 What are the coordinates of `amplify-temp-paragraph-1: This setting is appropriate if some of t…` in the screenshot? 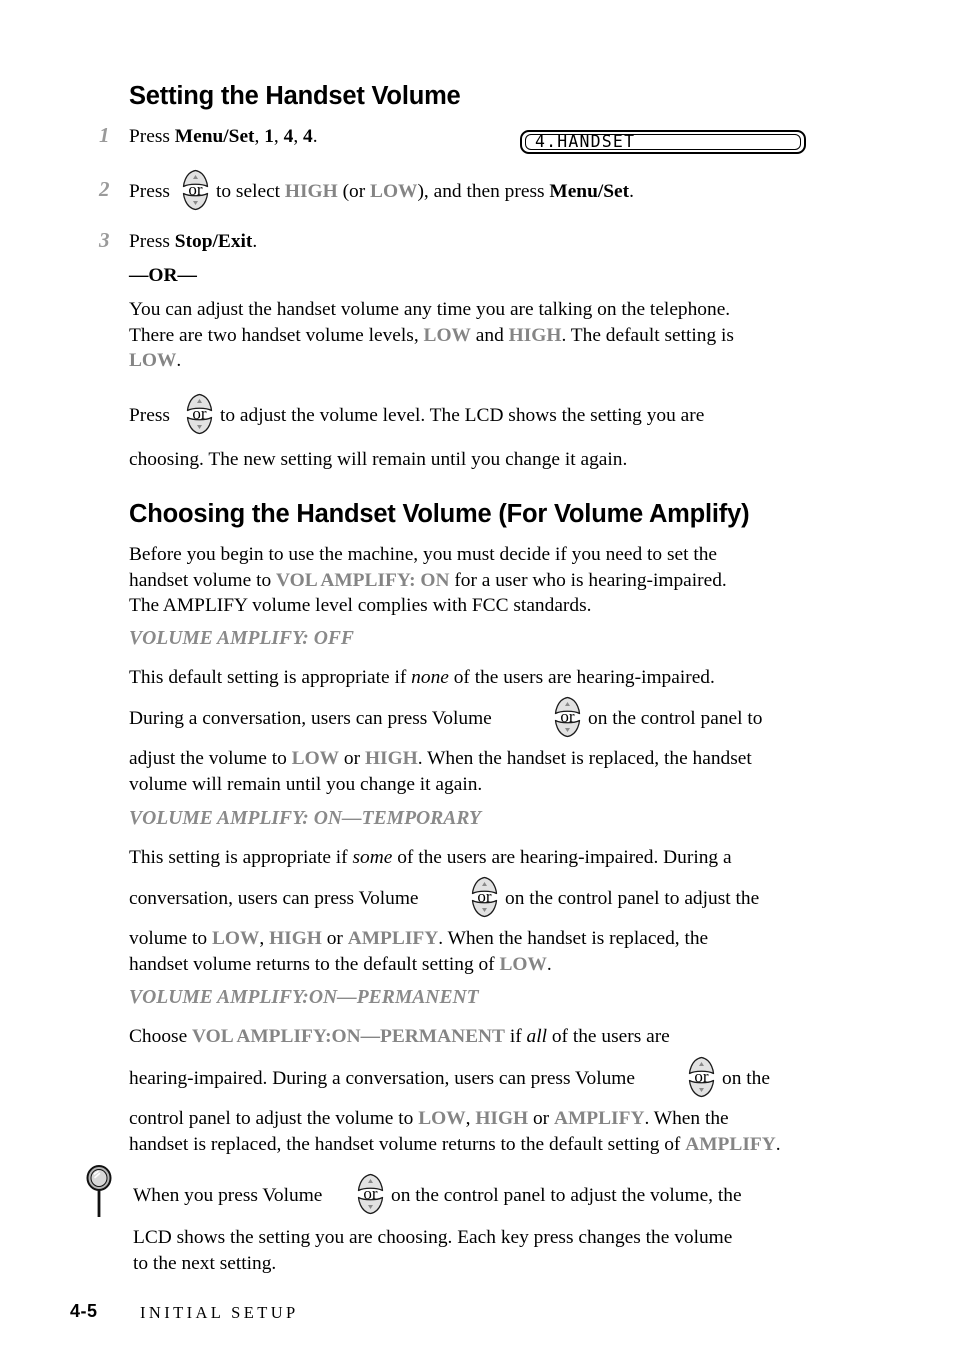 It's located at (489, 858).